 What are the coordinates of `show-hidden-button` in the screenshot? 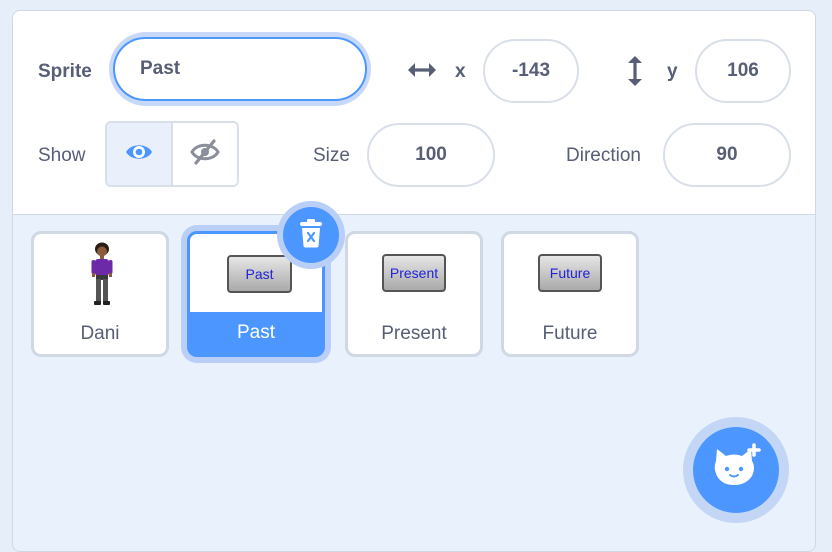 It's located at (205, 154).